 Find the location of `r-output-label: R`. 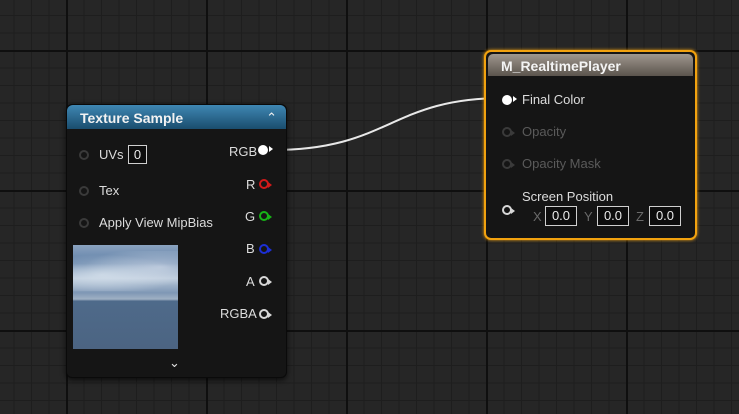

r-output-label: R is located at coordinates (251, 184).